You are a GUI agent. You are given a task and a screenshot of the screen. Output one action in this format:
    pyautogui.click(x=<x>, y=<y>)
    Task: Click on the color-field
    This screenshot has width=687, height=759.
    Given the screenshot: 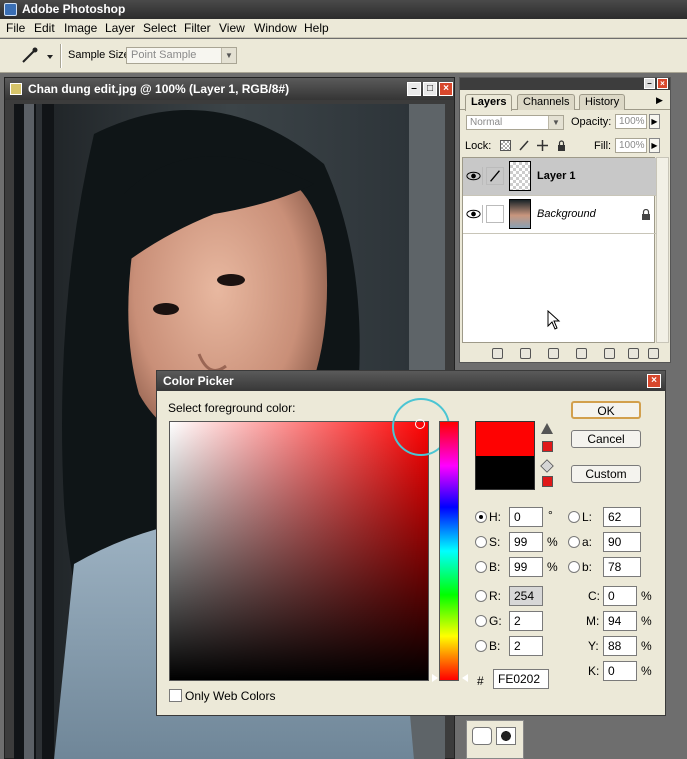 What is the action you would take?
    pyautogui.click(x=299, y=551)
    